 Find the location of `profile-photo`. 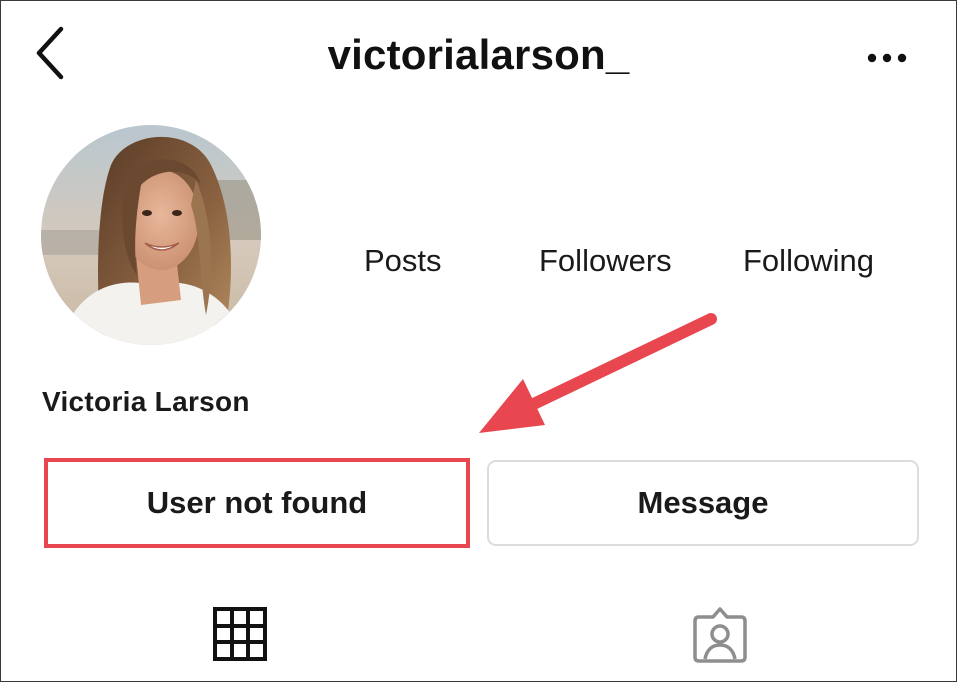

profile-photo is located at coordinates (151, 235).